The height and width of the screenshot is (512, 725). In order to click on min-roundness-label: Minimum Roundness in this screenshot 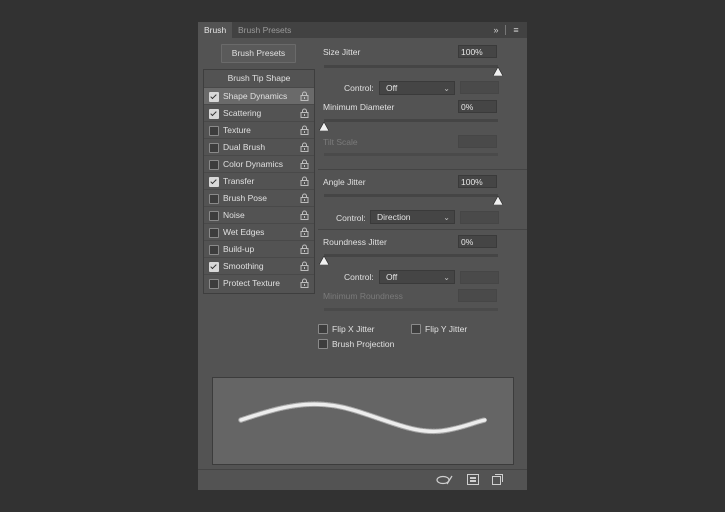, I will do `click(363, 296)`.